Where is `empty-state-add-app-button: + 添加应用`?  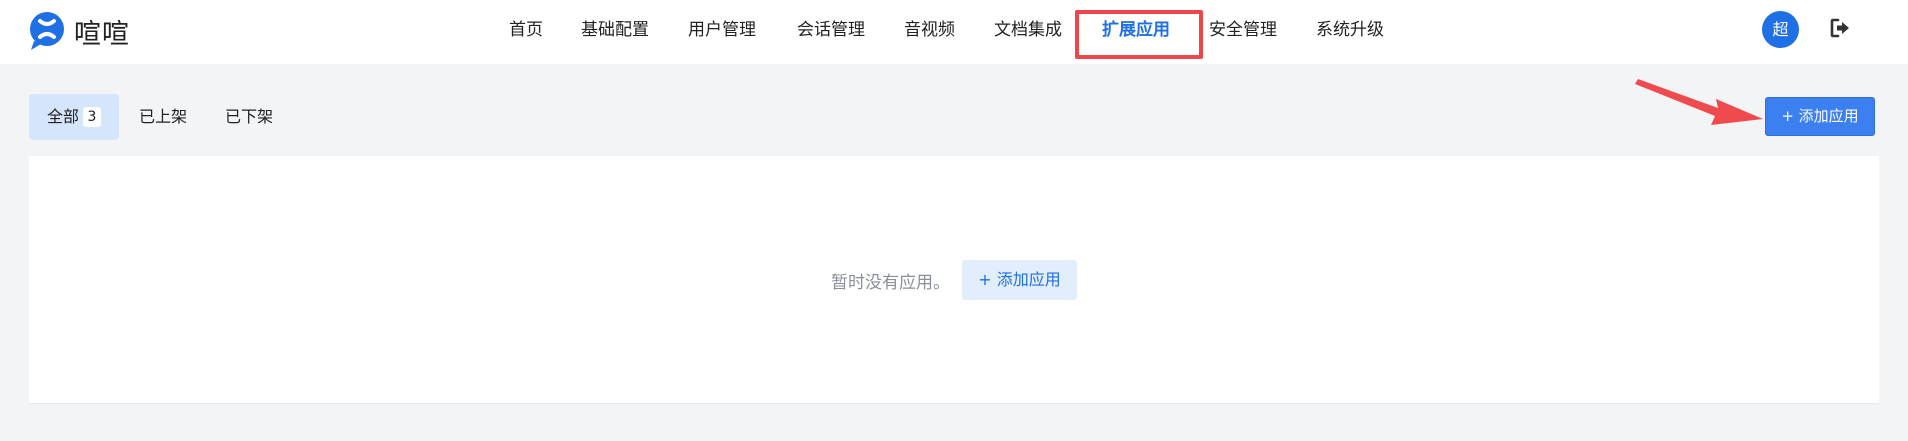 empty-state-add-app-button: + 添加应用 is located at coordinates (1019, 280).